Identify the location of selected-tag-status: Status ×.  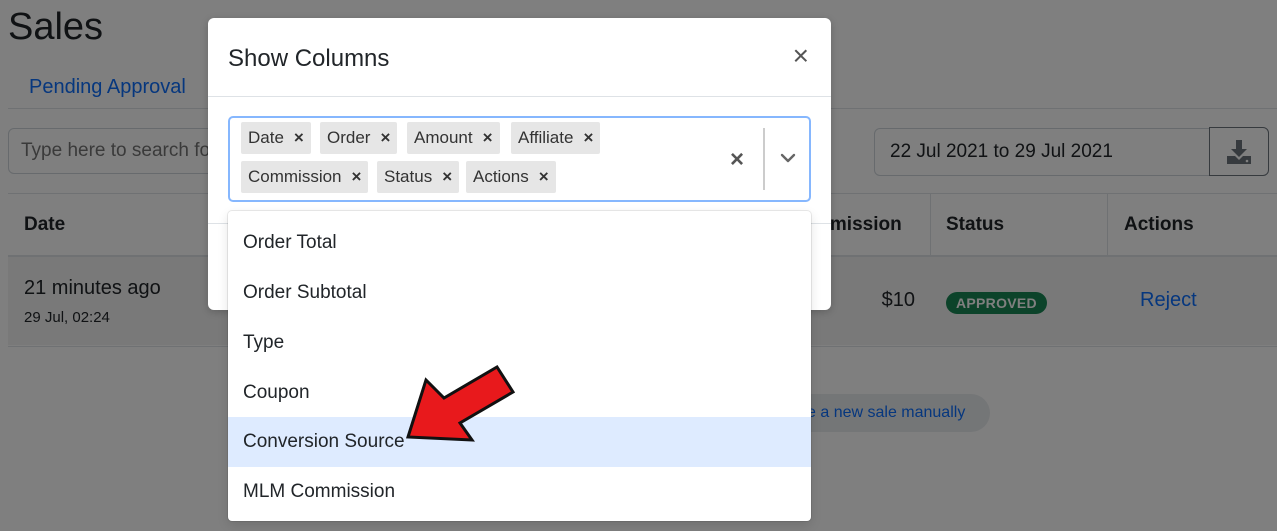
(418, 177).